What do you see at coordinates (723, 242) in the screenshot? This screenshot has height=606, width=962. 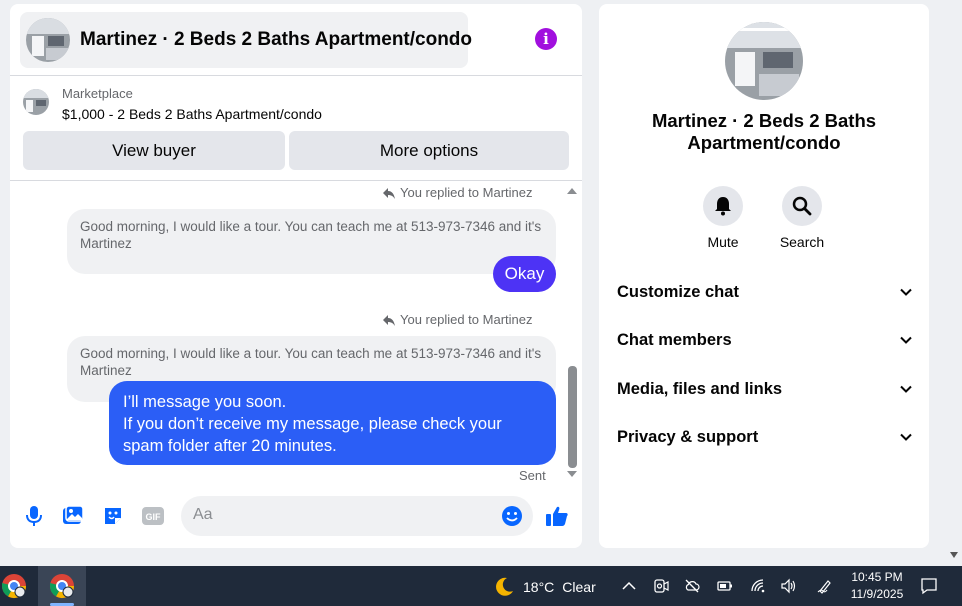 I see `mute-label: Mute` at bounding box center [723, 242].